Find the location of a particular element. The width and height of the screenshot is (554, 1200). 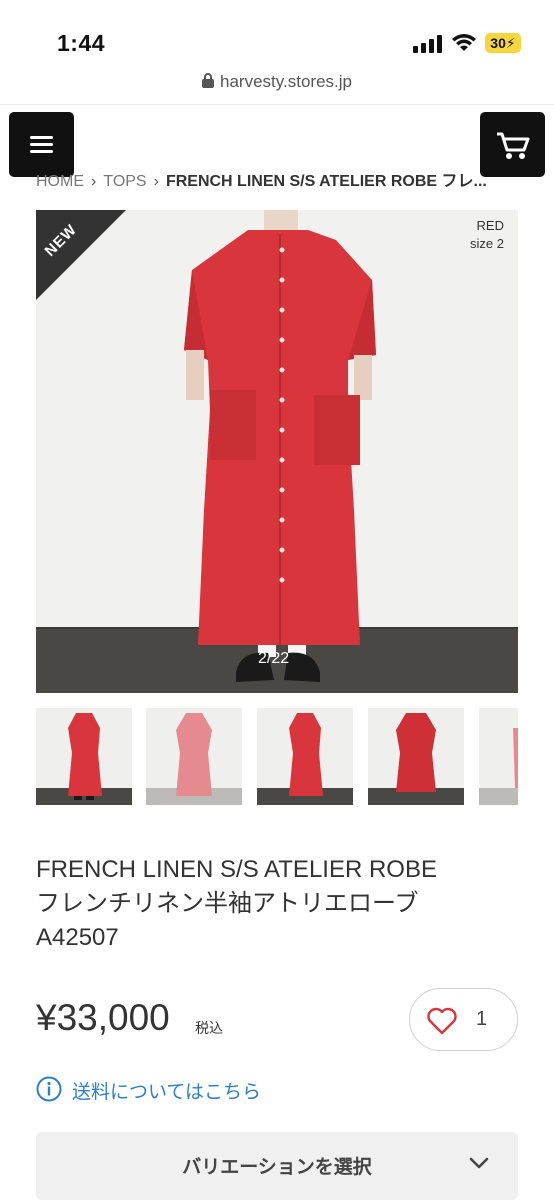

product-title-en: FRENCH LINEN S/S ATELIER ROBE is located at coordinates (236, 869).